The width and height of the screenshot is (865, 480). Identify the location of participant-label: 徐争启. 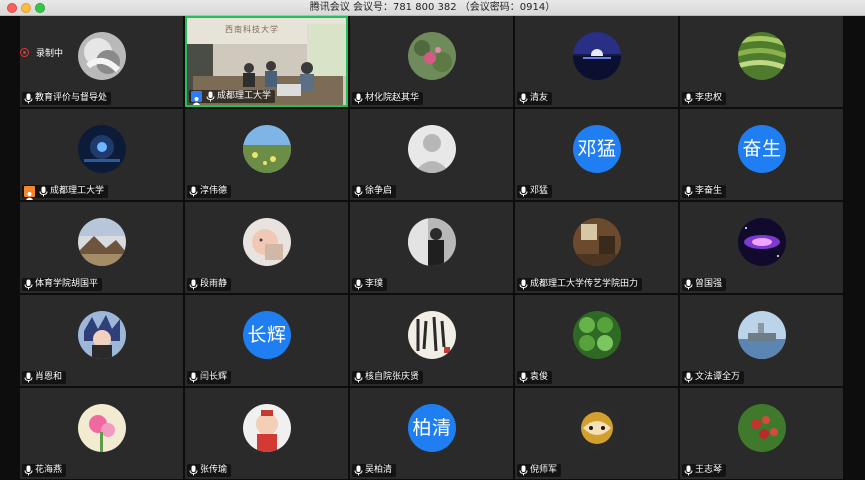
(374, 191).